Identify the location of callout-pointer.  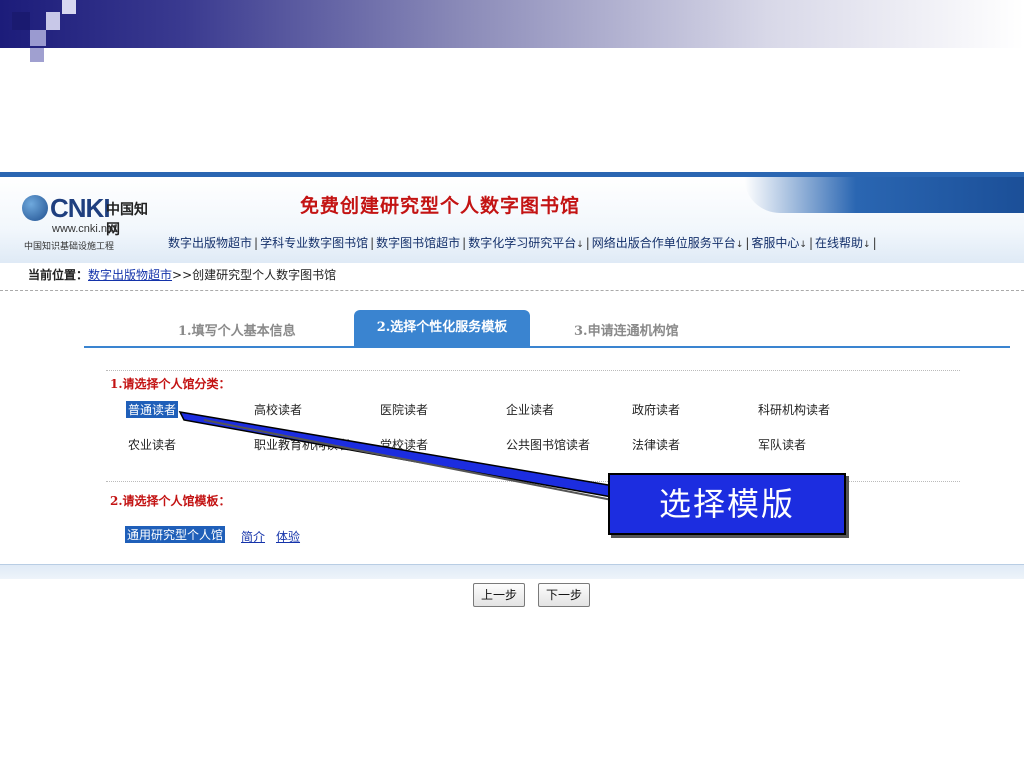
(396, 456).